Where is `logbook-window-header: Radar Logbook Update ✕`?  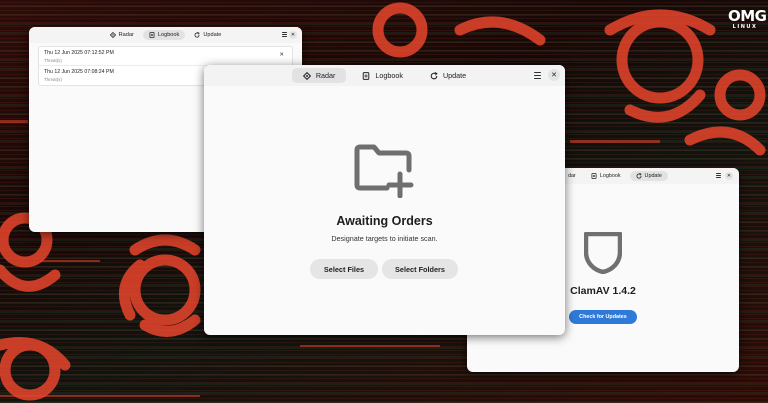 logbook-window-header: Radar Logbook Update ✕ is located at coordinates (165, 35).